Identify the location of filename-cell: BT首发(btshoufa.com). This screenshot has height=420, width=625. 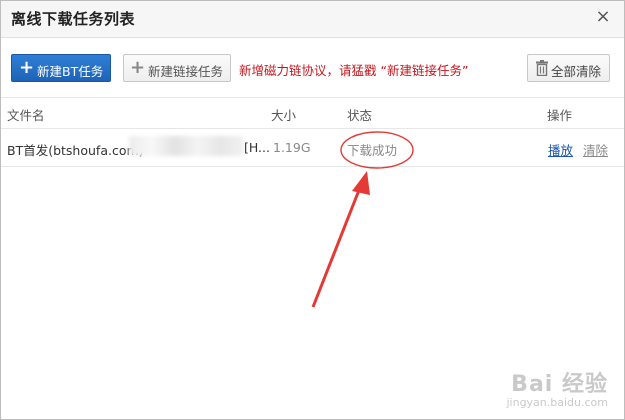
(75, 150).